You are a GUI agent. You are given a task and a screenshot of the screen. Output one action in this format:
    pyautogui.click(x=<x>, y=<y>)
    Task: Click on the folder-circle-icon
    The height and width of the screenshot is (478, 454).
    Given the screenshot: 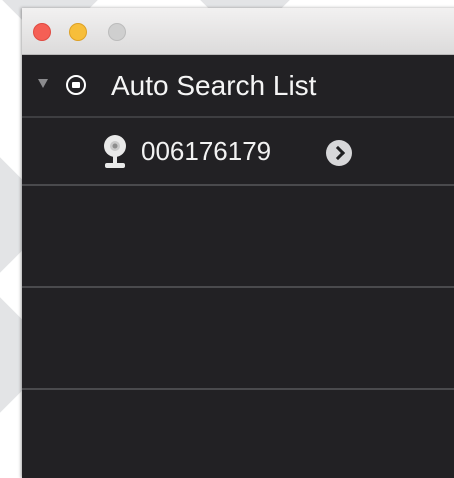 What is the action you would take?
    pyautogui.click(x=76, y=85)
    